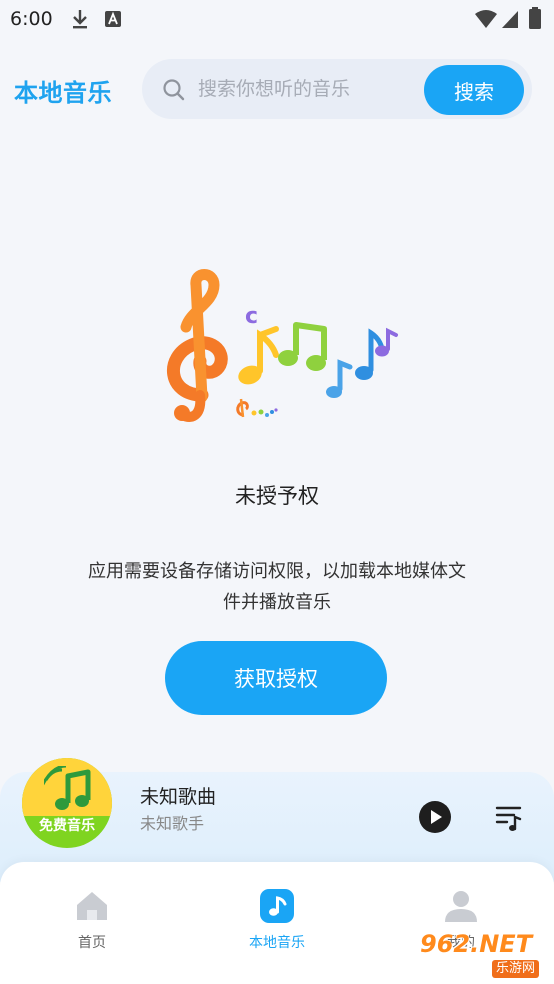 This screenshot has height=984, width=554. What do you see at coordinates (67, 788) in the screenshot?
I see `album-music-note-icon` at bounding box center [67, 788].